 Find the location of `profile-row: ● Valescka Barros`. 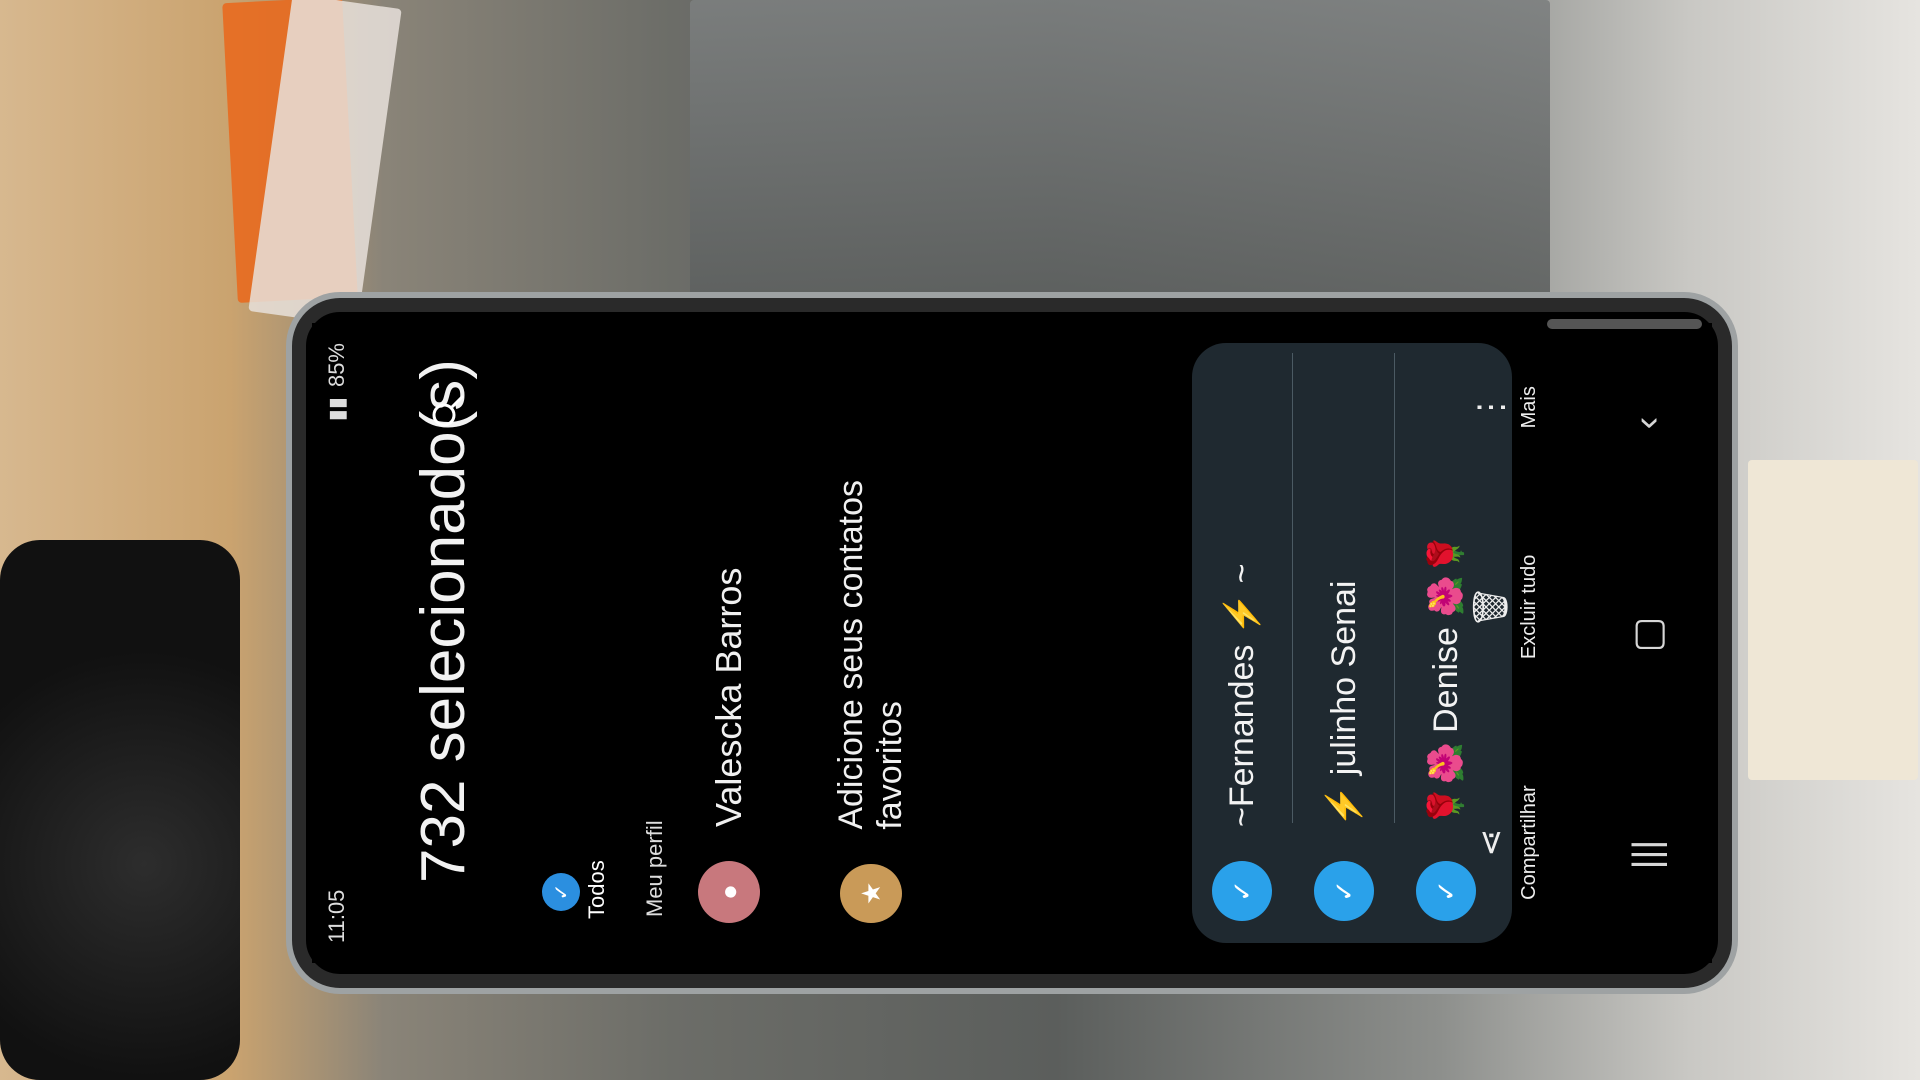

profile-row: ● Valescka Barros is located at coordinates (729, 745).